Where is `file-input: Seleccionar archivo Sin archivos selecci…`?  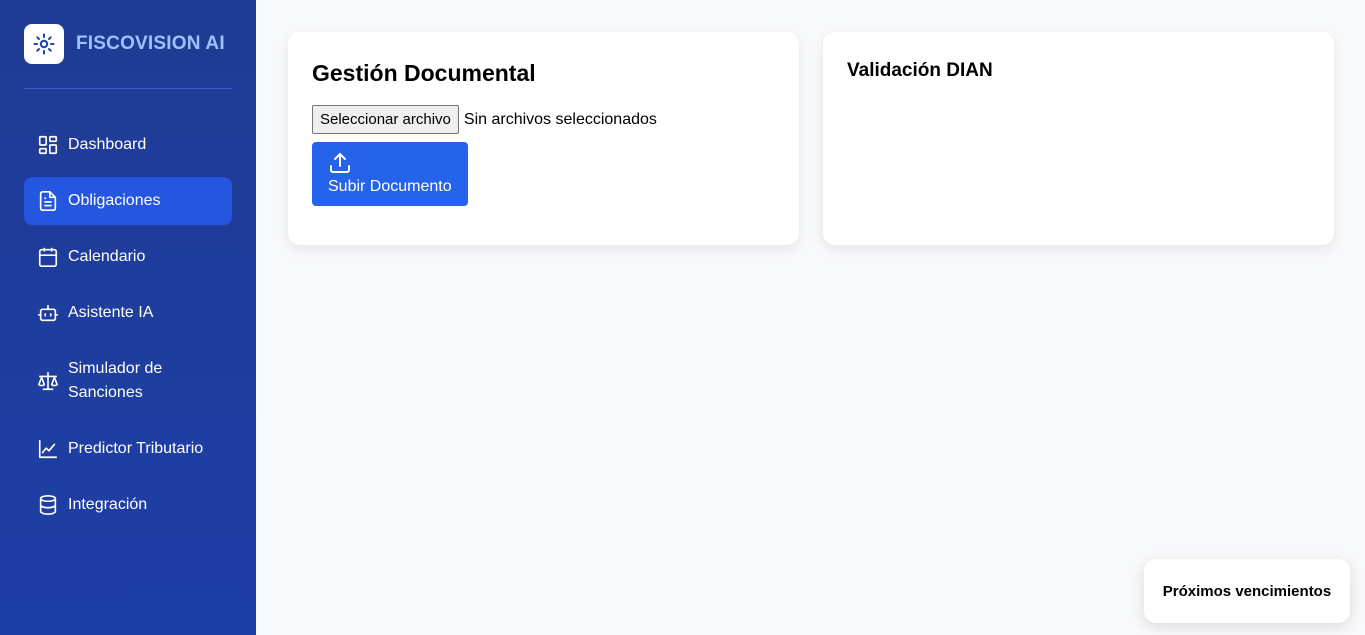
file-input: Seleccionar archivo Sin archivos selecci… is located at coordinates (484, 119).